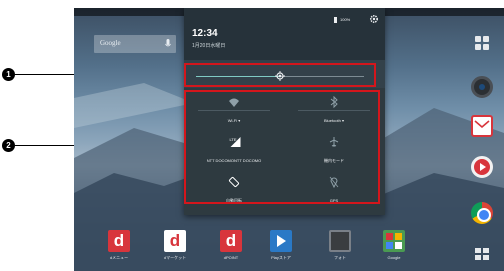 The height and width of the screenshot is (271, 504). Describe the element at coordinates (8, 74) in the screenshot. I see `callout-1: 1` at that location.